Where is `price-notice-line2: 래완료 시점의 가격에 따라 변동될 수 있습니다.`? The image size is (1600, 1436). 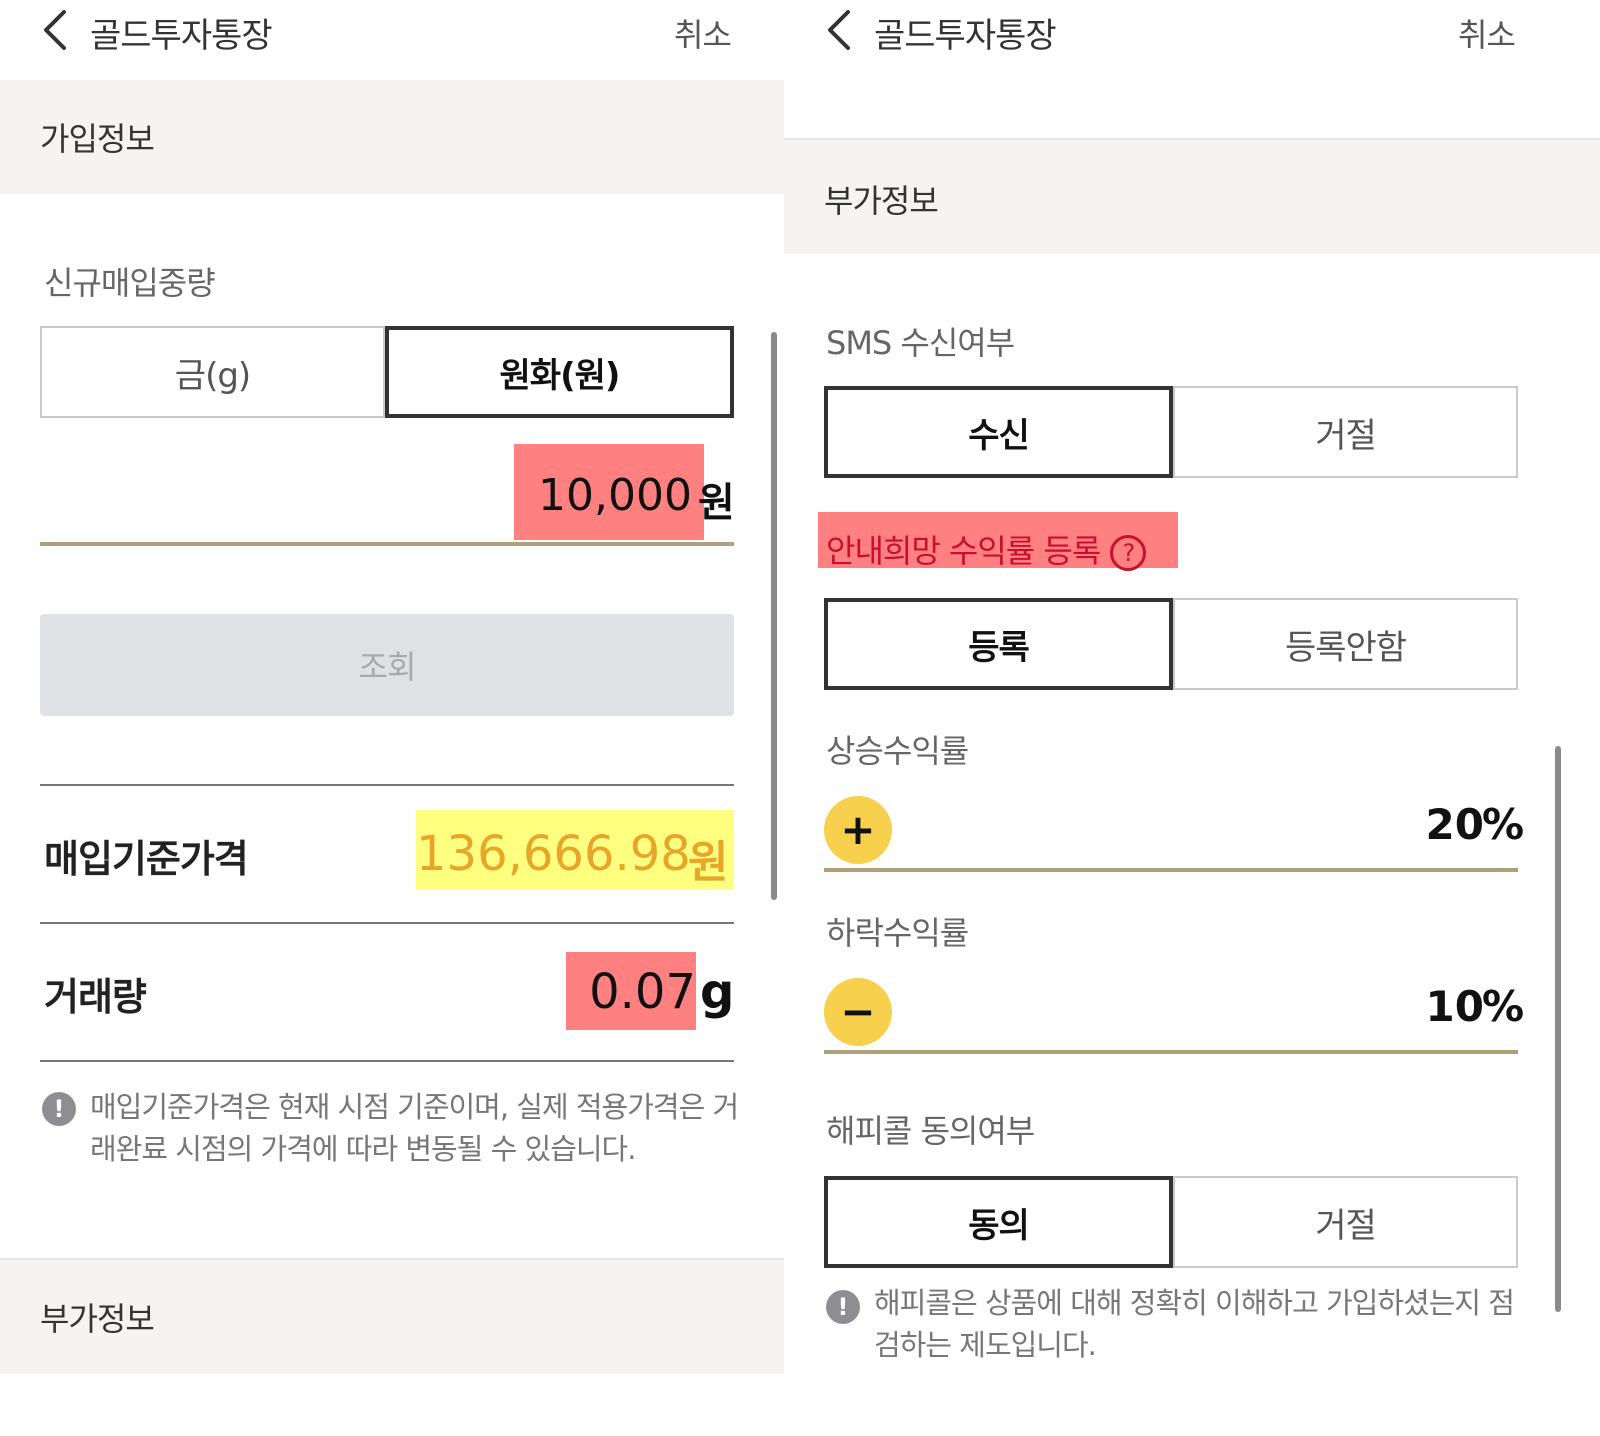 price-notice-line2: 래완료 시점의 가격에 따라 변동될 수 있습니다. is located at coordinates (363, 1149).